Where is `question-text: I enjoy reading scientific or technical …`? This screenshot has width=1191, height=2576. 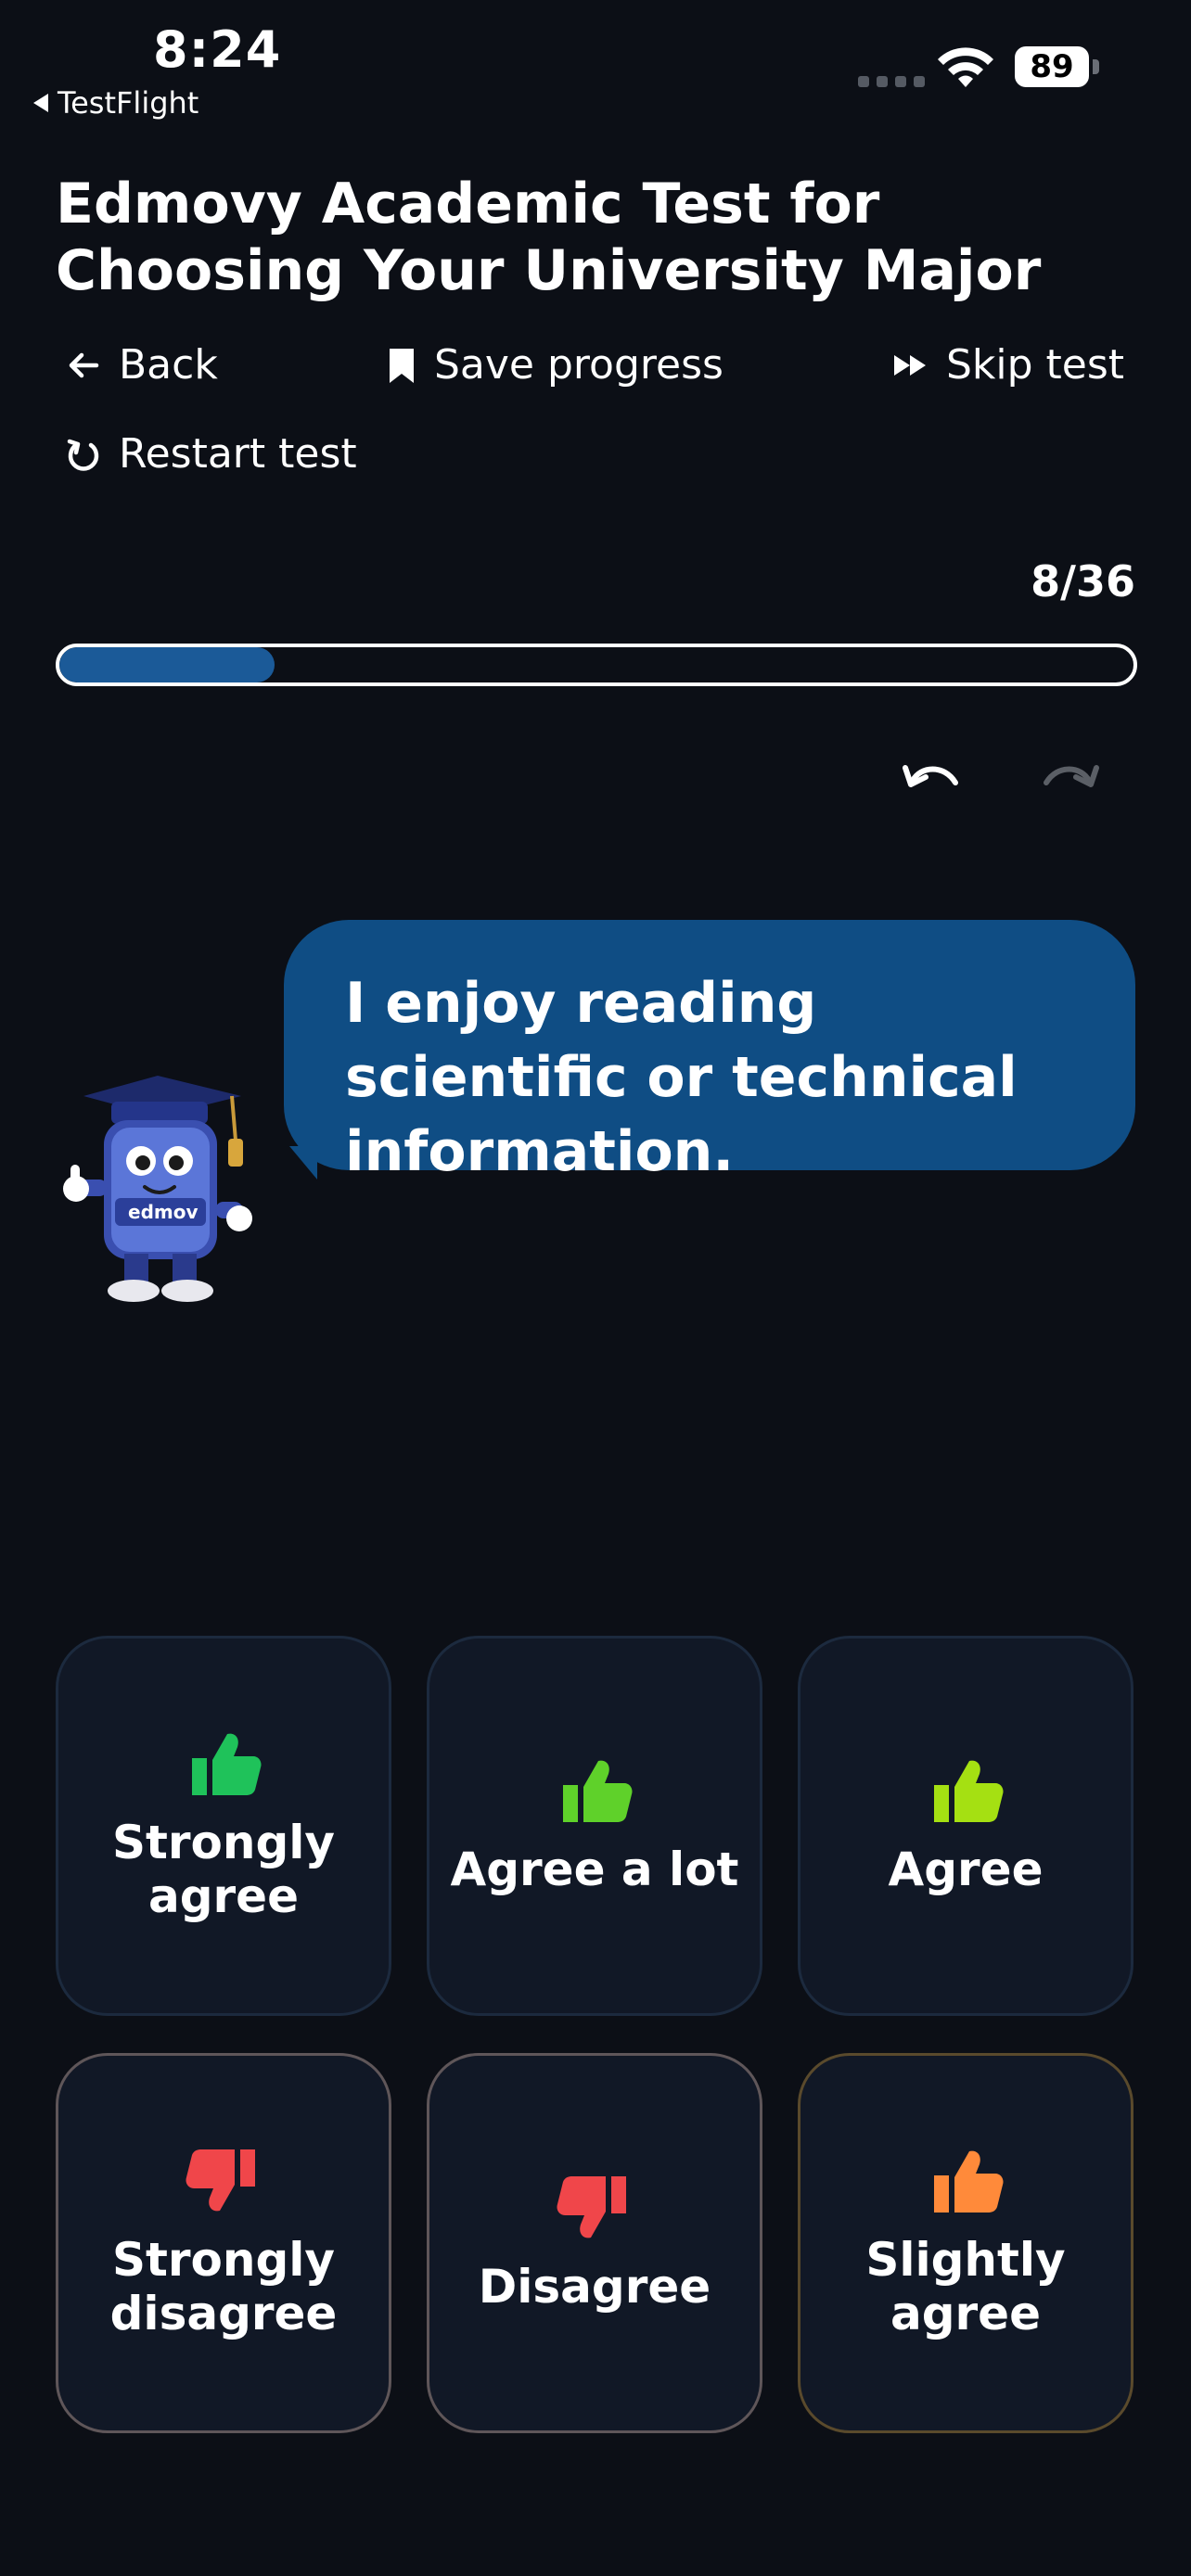
question-text: I enjoy reading scientific or technical … is located at coordinates (681, 1077).